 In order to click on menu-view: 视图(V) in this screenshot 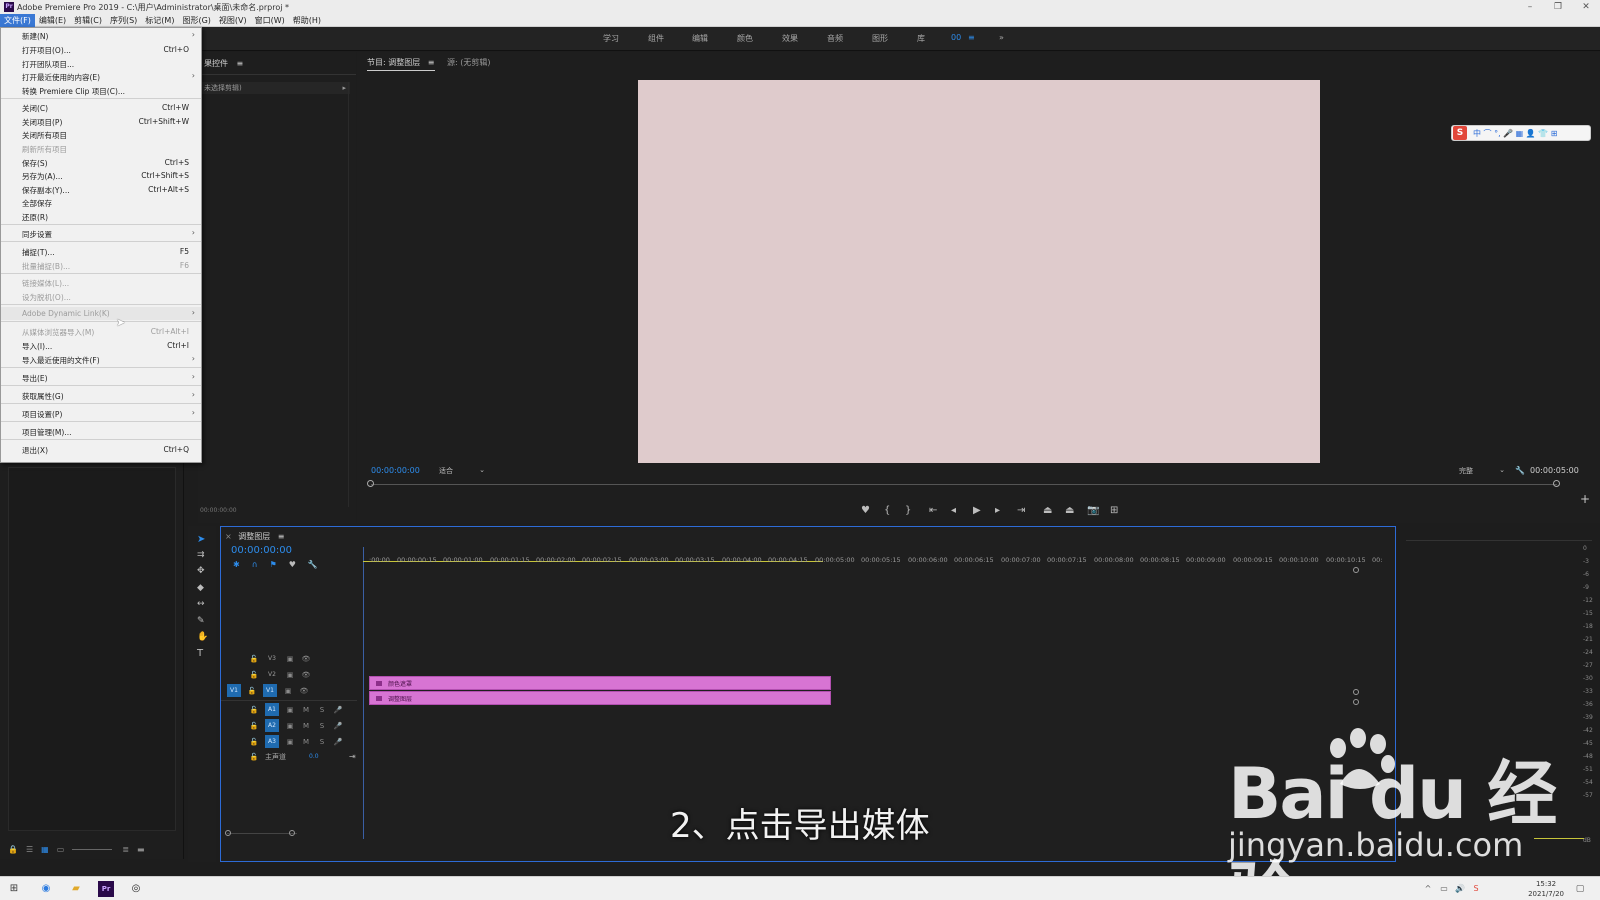, I will do `click(233, 20)`.